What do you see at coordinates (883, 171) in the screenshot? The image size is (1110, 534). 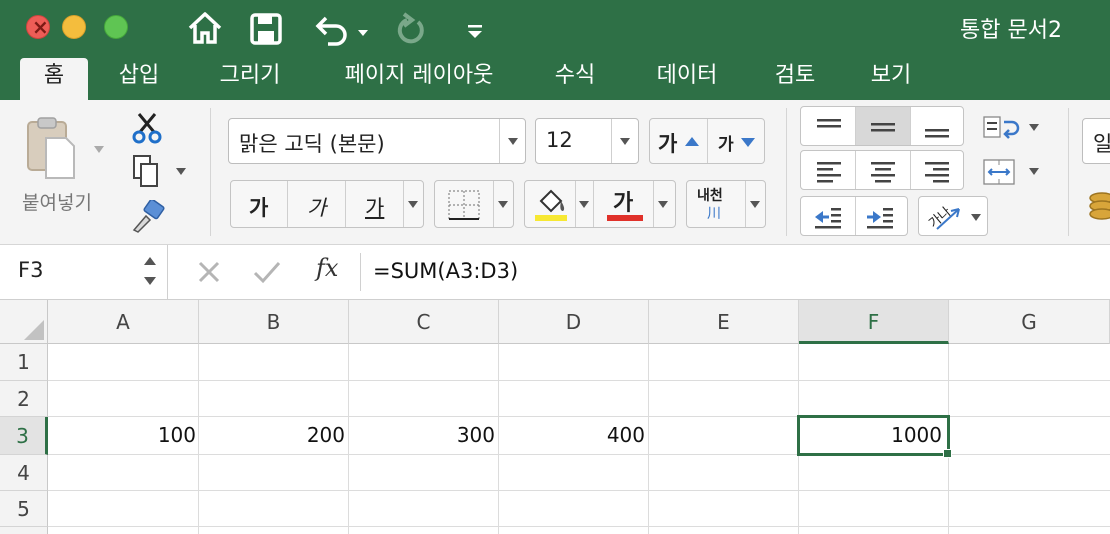 I see `align-center-icon` at bounding box center [883, 171].